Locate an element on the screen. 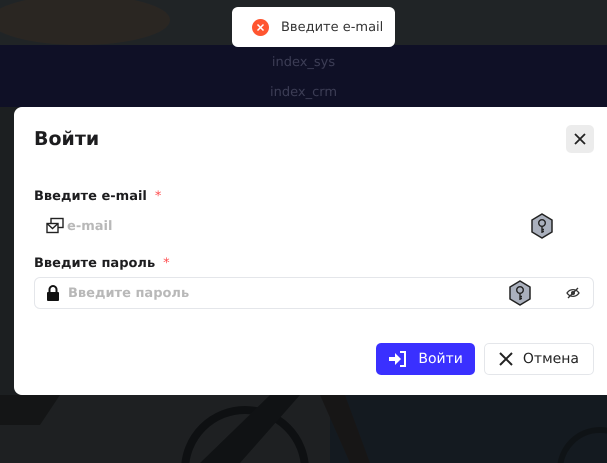 This screenshot has width=607, height=463. email-field: e-mail is located at coordinates (314, 226).